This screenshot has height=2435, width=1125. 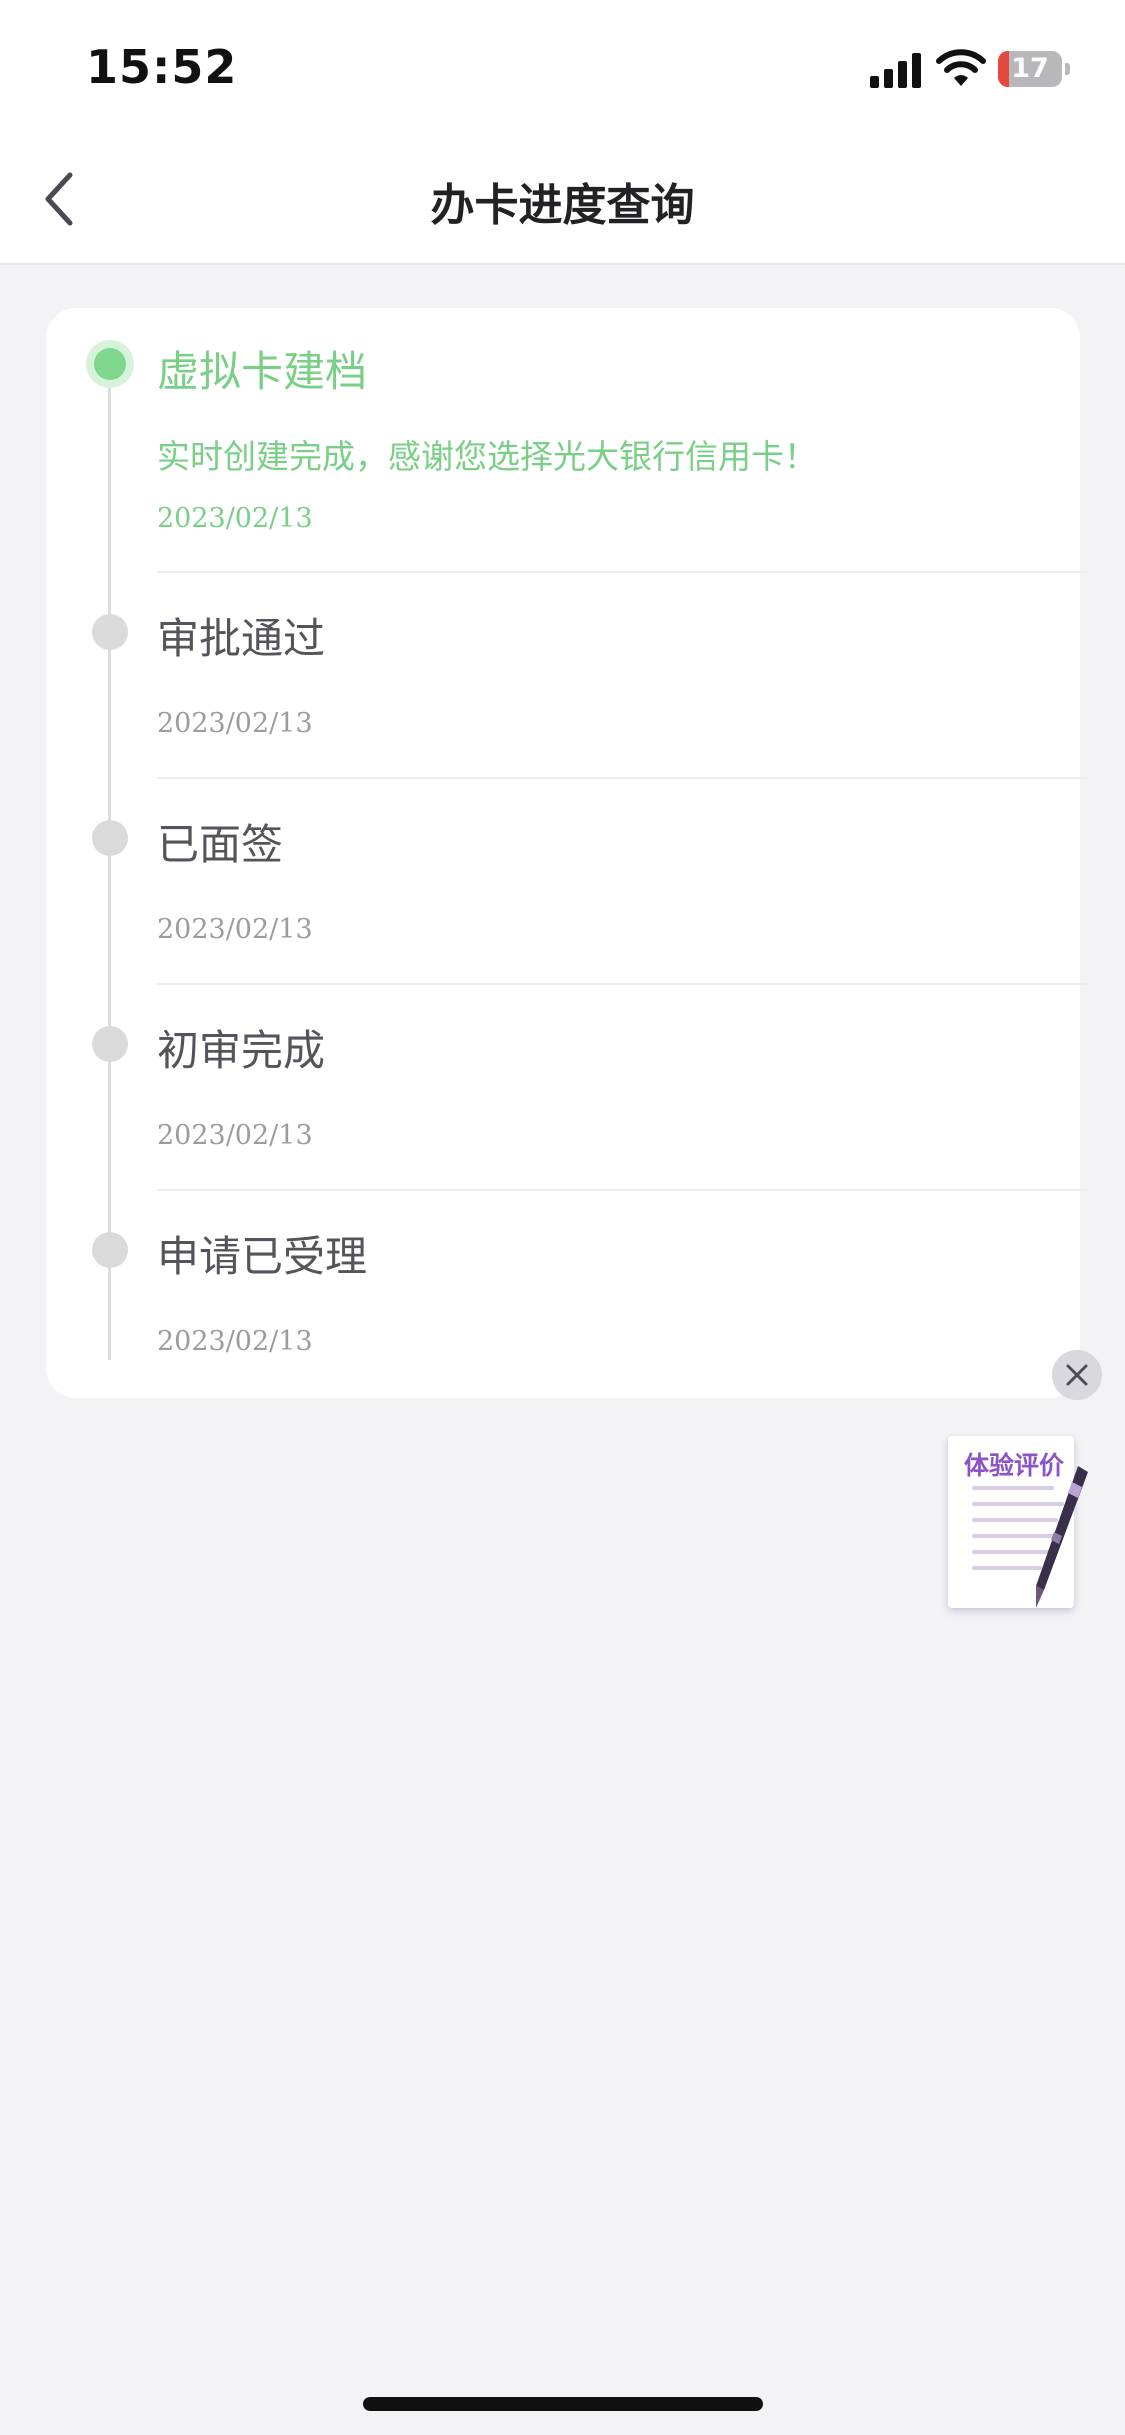 What do you see at coordinates (1077, 1375) in the screenshot?
I see `close-icon` at bounding box center [1077, 1375].